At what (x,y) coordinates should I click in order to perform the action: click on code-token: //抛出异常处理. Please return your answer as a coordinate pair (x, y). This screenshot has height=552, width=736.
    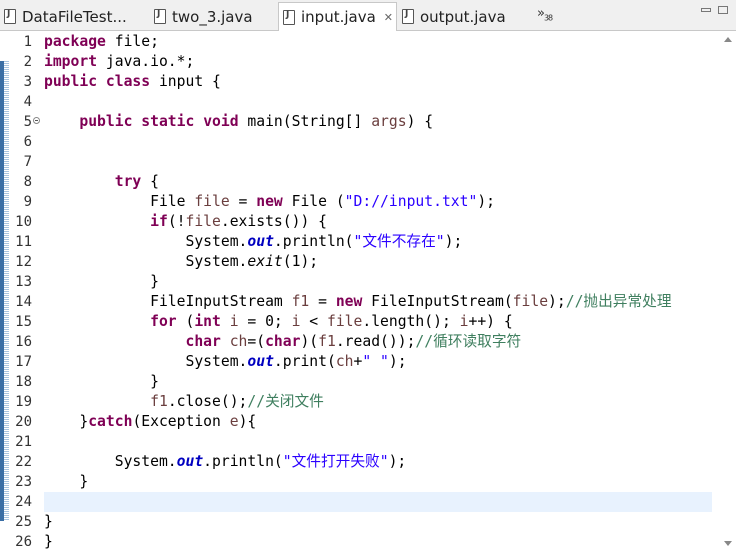
    Looking at the image, I should click on (618, 301).